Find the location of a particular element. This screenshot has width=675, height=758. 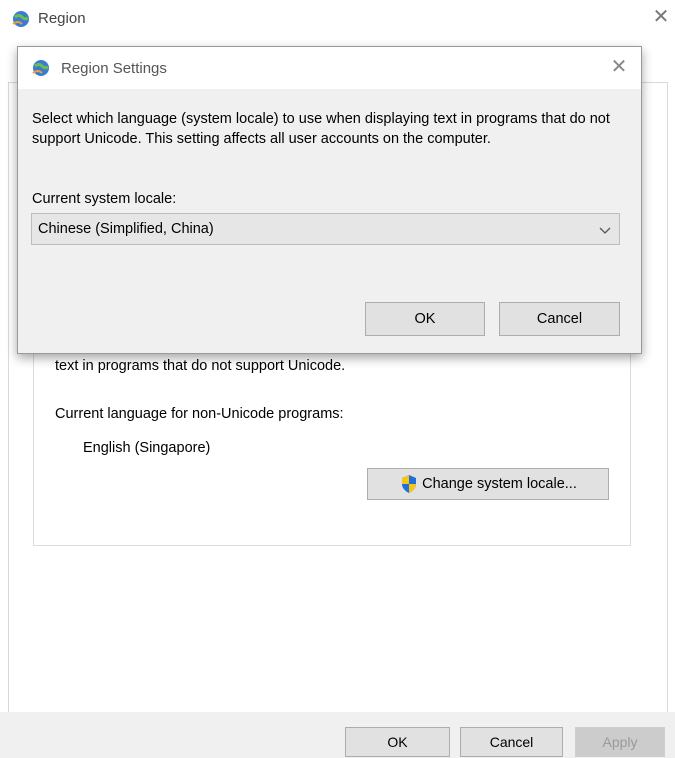

window-title: Region is located at coordinates (62, 18).